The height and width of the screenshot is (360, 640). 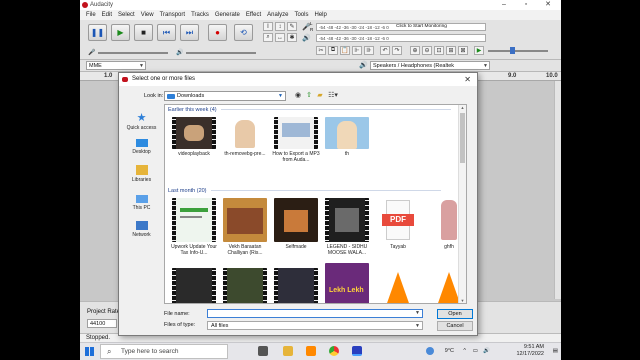 What do you see at coordinates (486, 351) in the screenshot?
I see `volume-tray-icon: 🔊` at bounding box center [486, 351].